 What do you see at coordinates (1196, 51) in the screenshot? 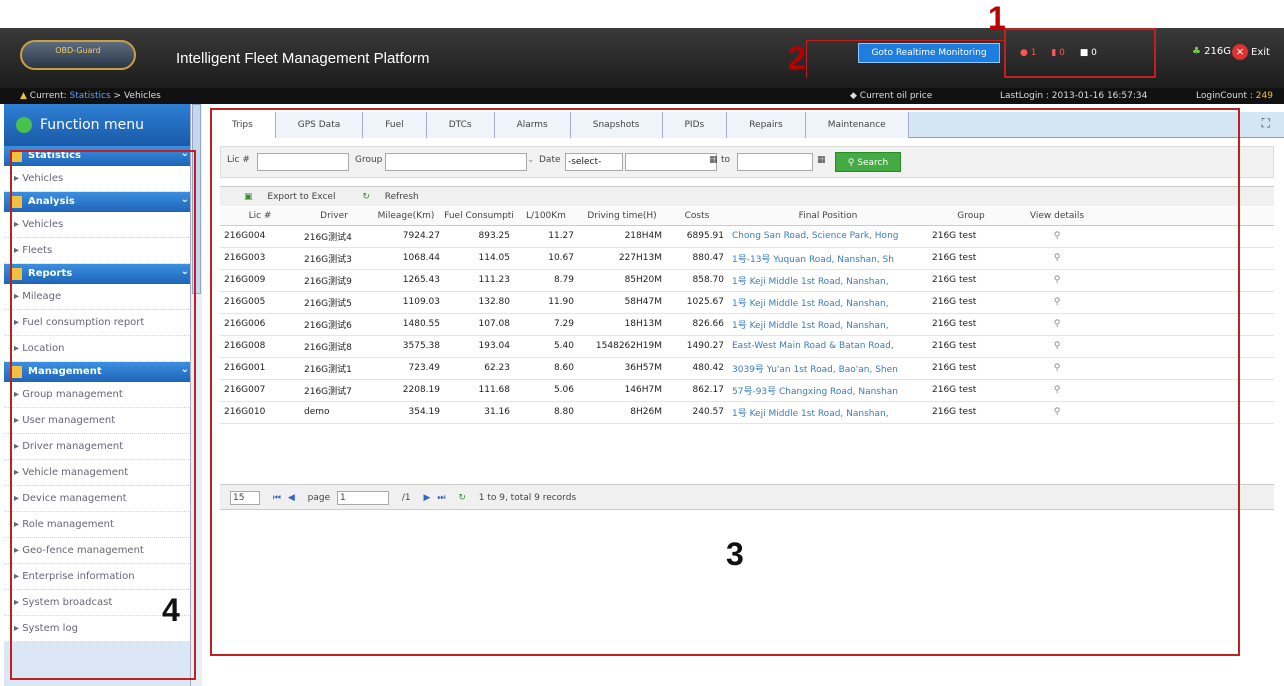
I see `user-icon: ♣` at bounding box center [1196, 51].